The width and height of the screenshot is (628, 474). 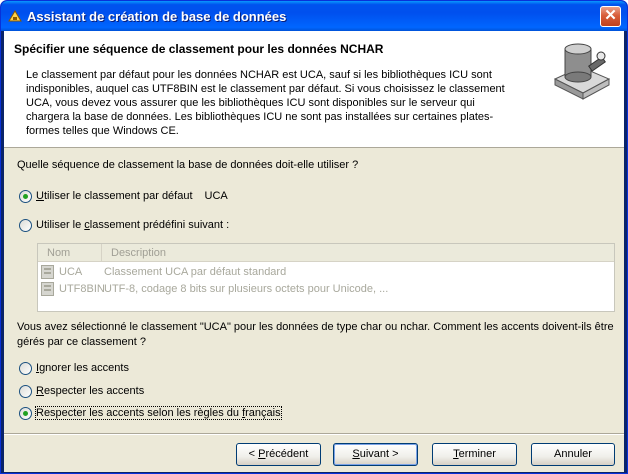 I want to click on default-collation-value: UCA, so click(x=216, y=196).